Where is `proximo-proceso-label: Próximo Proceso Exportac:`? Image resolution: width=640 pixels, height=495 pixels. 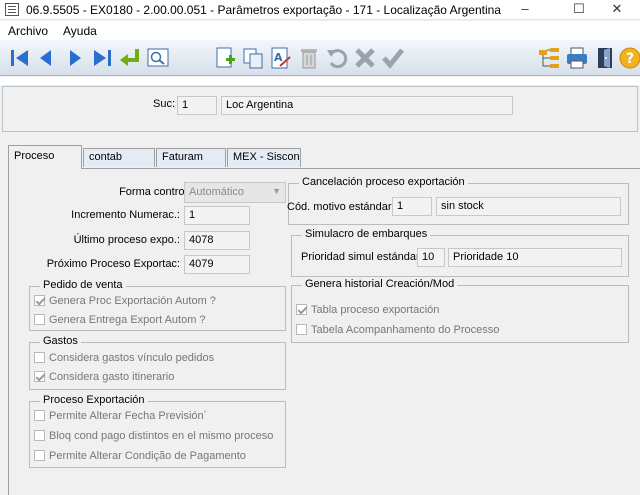 proximo-proceso-label: Próximo Proceso Exportac: is located at coordinates (113, 264).